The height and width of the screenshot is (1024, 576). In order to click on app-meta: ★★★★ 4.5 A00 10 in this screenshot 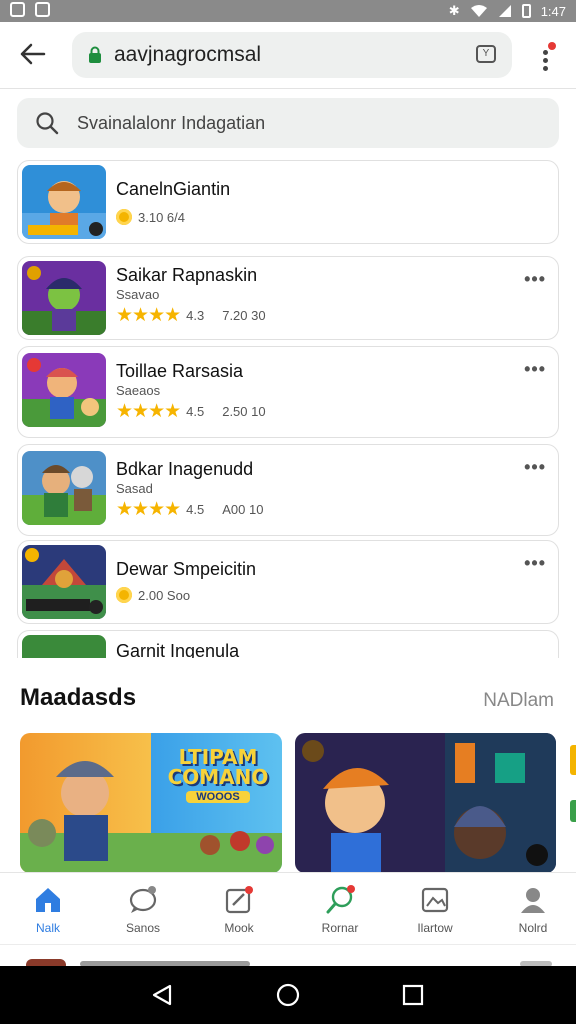, I will do `click(189, 509)`.